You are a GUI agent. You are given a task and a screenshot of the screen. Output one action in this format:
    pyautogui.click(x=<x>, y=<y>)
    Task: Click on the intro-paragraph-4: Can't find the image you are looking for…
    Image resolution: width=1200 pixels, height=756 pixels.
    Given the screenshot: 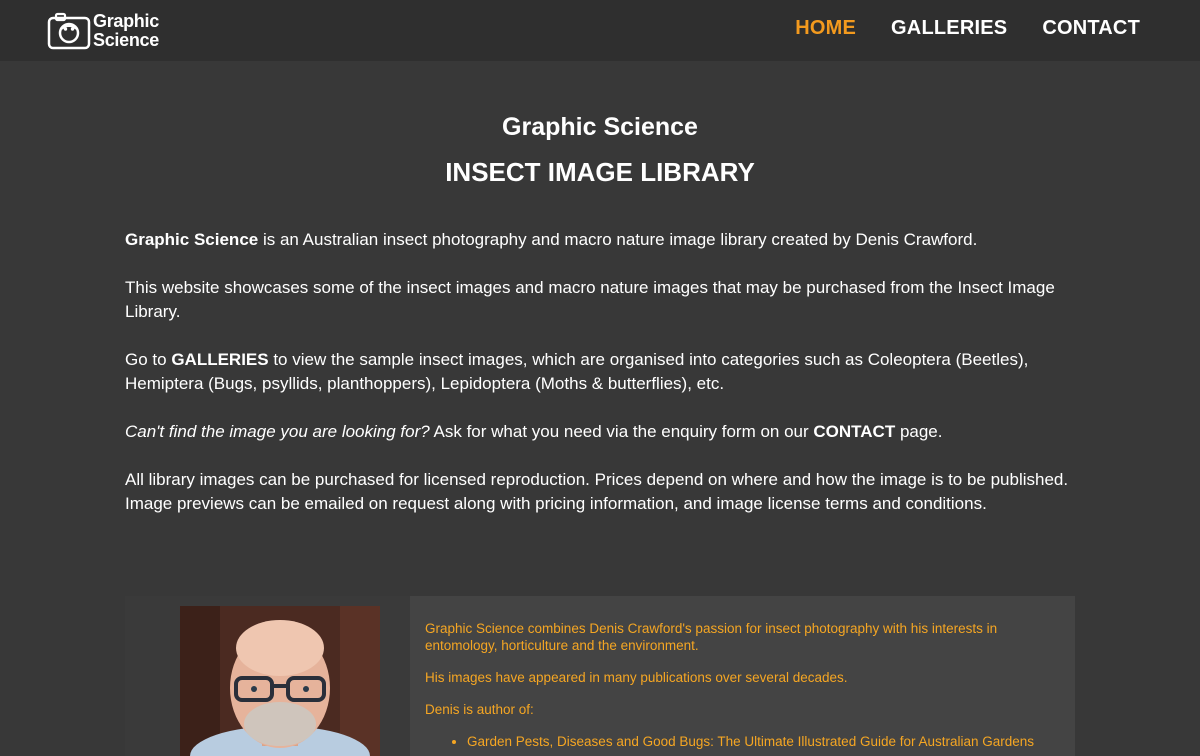 What is the action you would take?
    pyautogui.click(x=597, y=432)
    